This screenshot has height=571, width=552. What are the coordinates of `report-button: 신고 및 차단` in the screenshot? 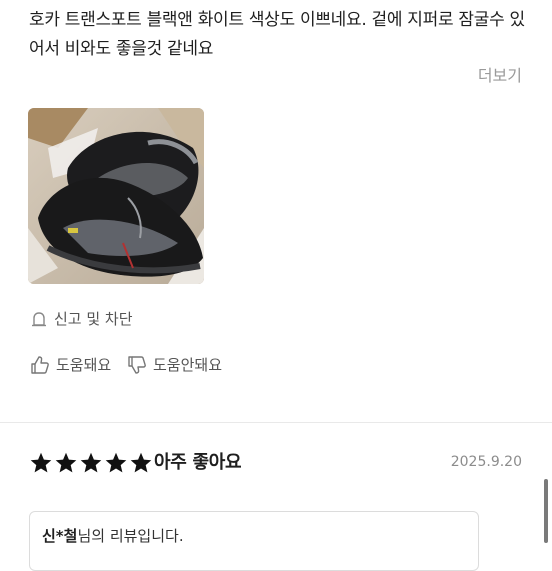 It's located at (81, 318).